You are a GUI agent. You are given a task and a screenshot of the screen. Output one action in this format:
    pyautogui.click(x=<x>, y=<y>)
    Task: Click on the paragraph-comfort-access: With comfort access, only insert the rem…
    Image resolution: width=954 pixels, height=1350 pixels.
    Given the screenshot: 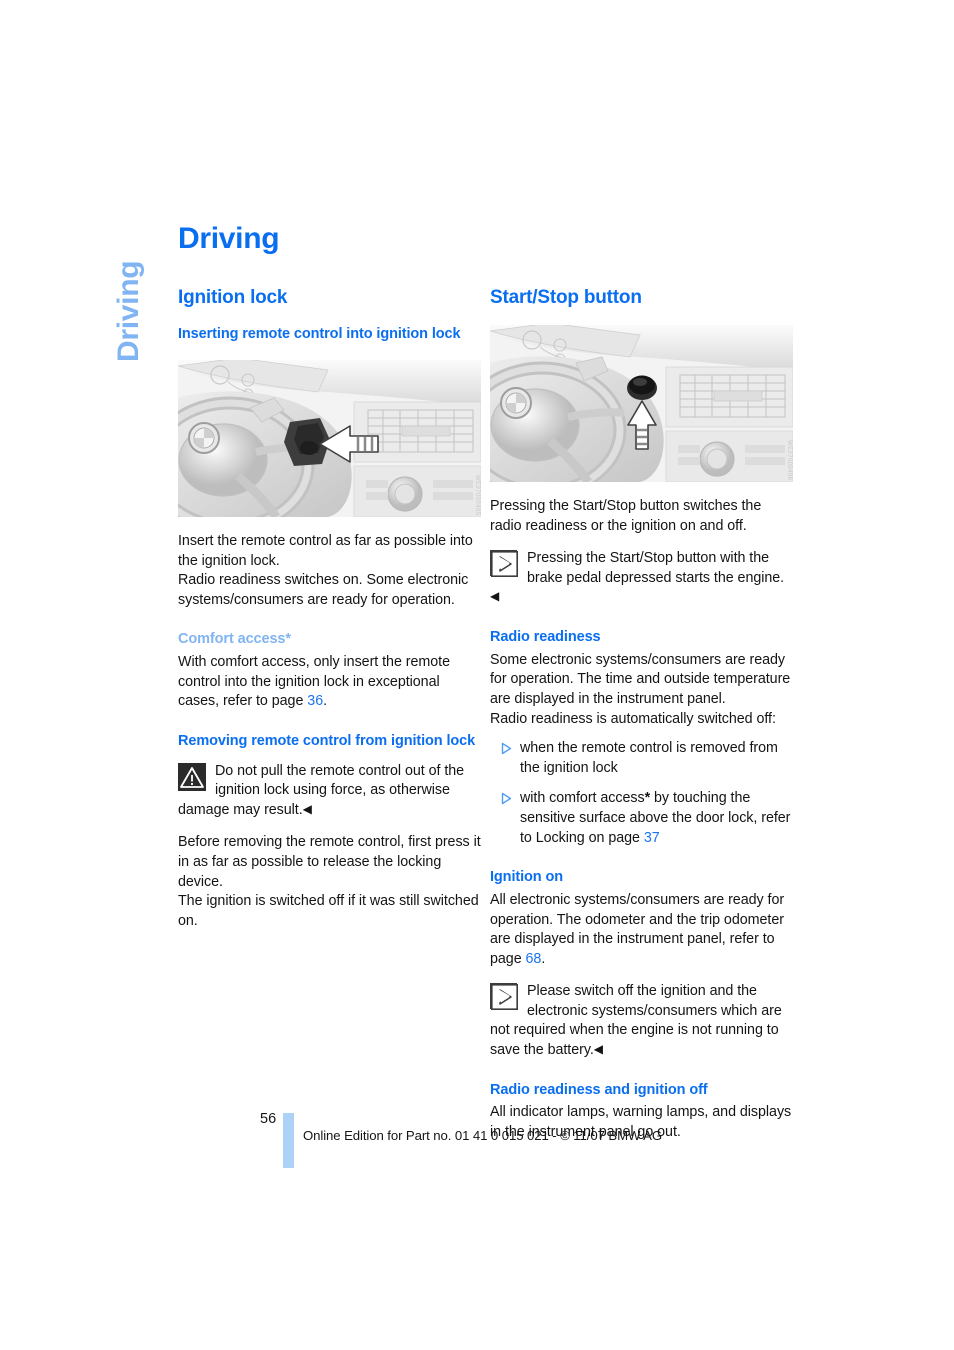 What is the action you would take?
    pyautogui.click(x=329, y=682)
    